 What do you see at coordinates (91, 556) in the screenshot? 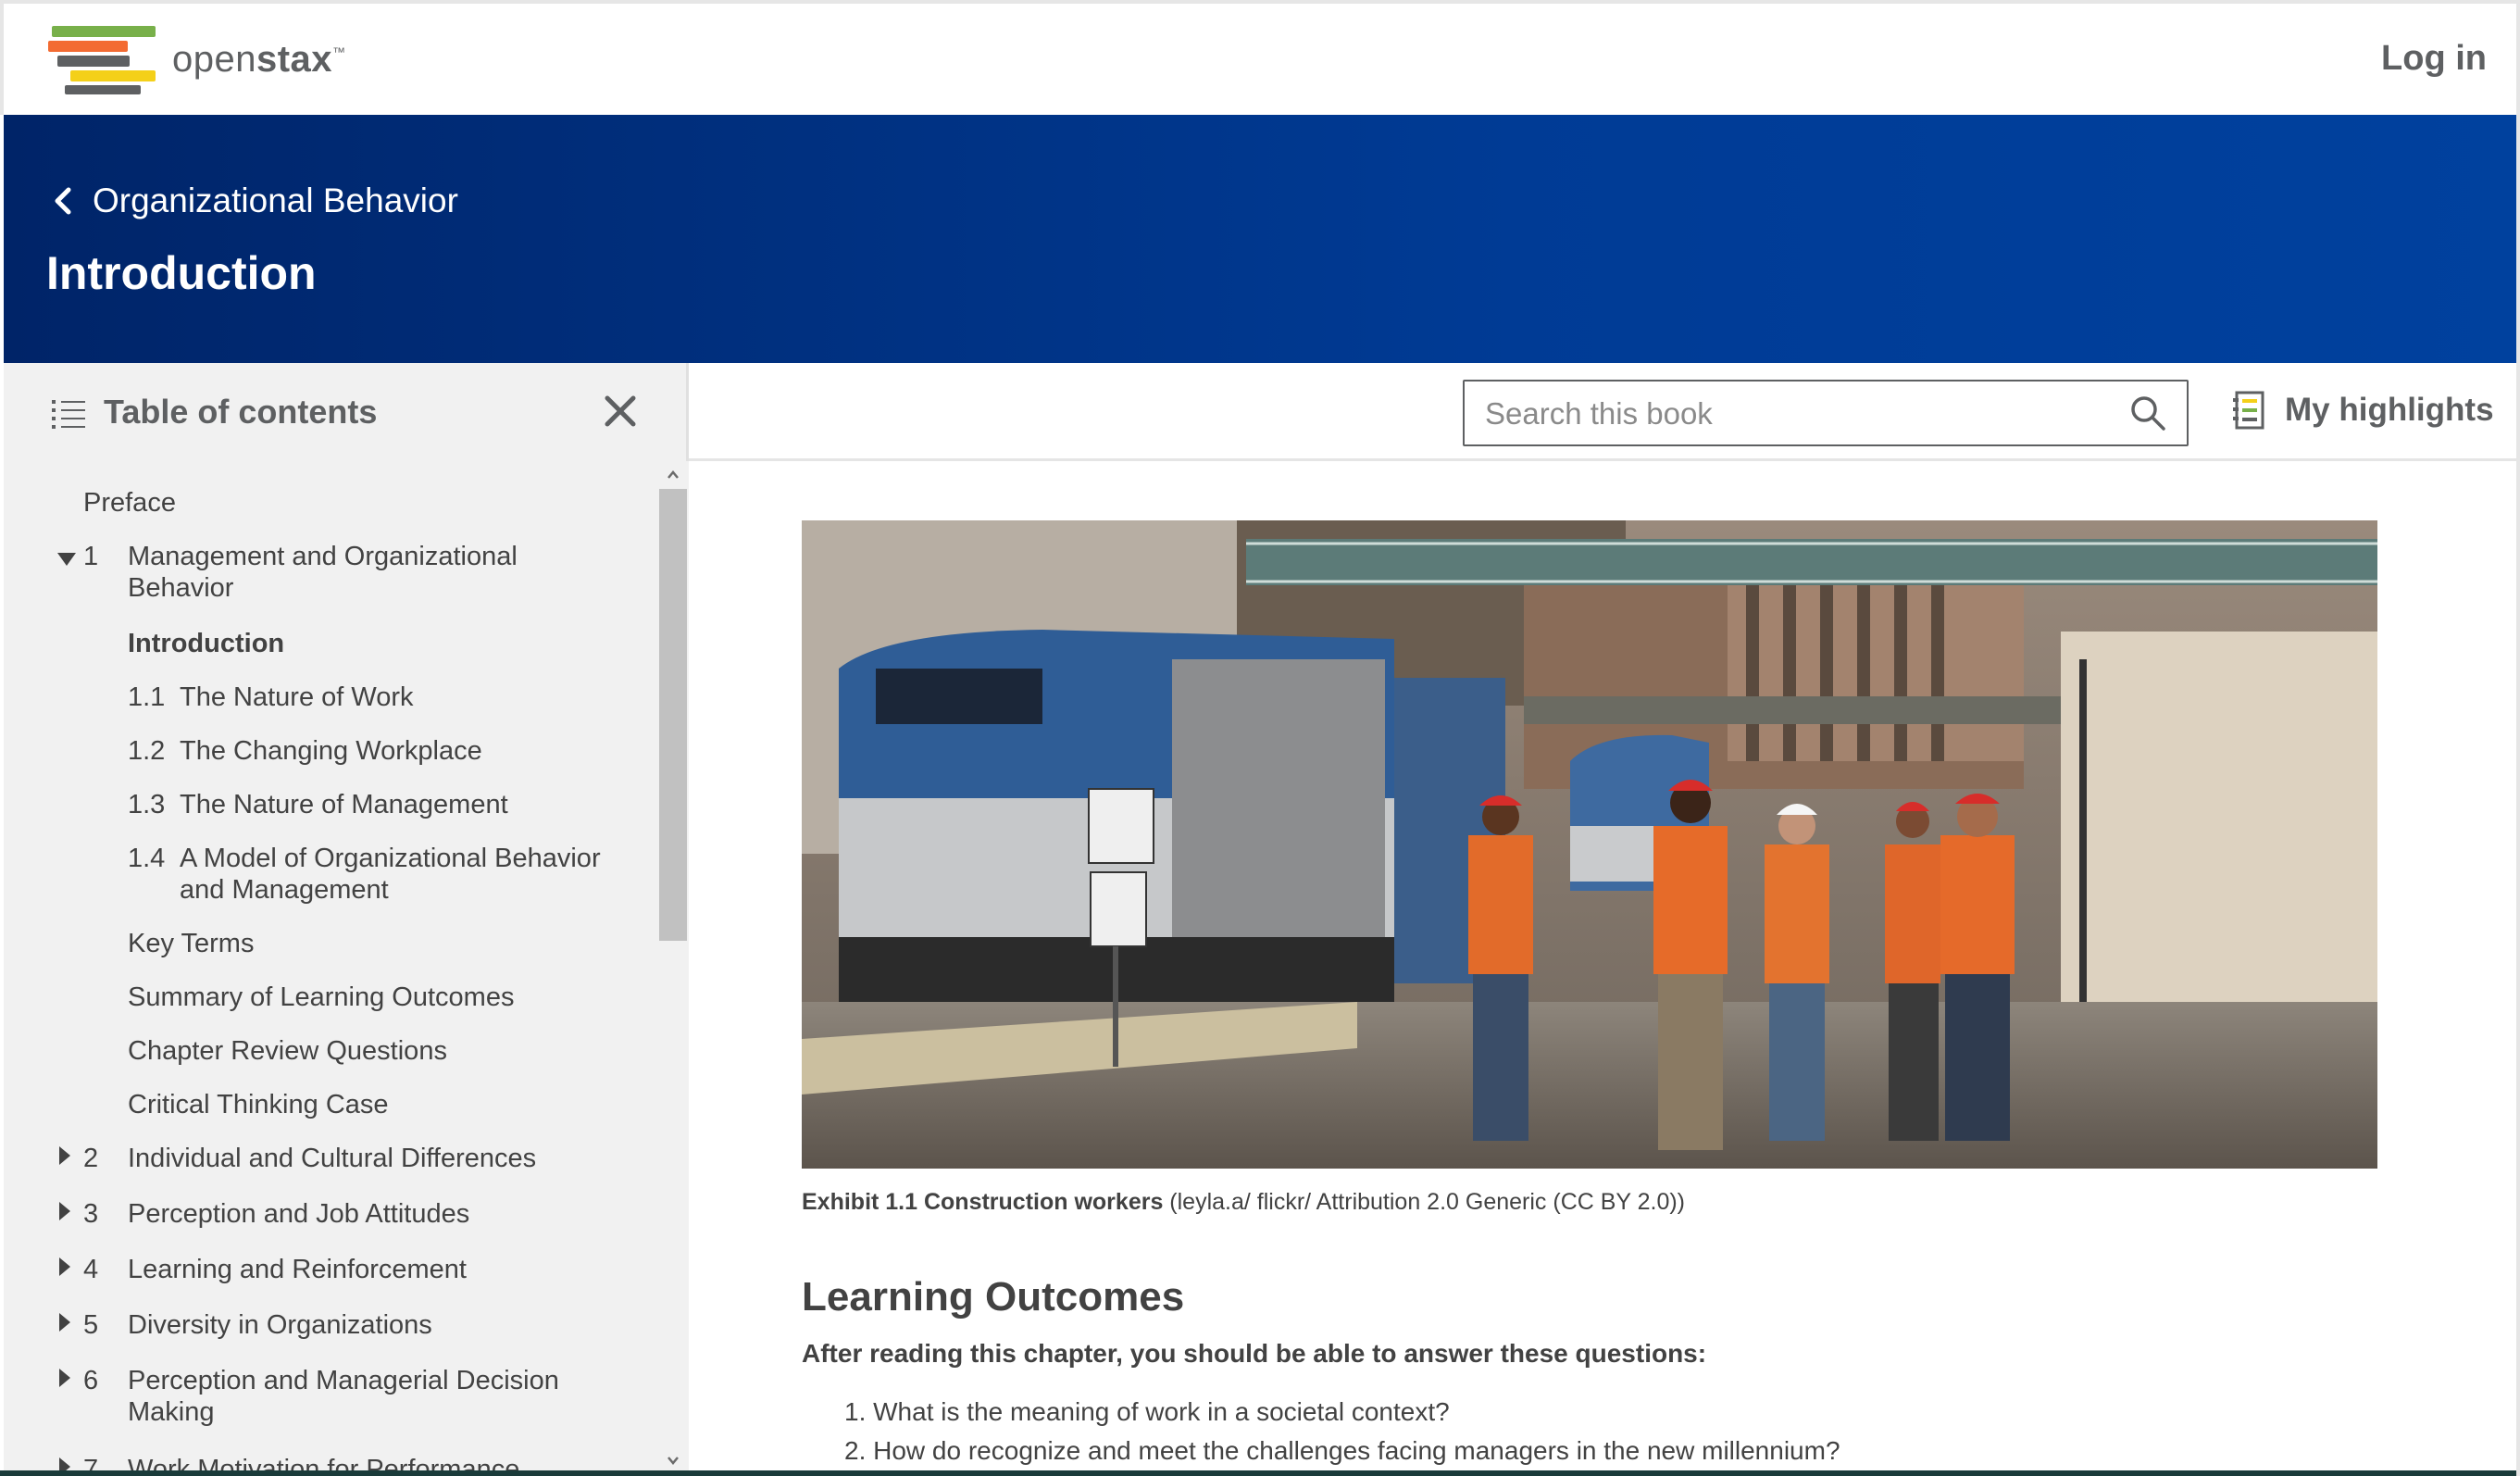
I see `toc-item-number: 1` at bounding box center [91, 556].